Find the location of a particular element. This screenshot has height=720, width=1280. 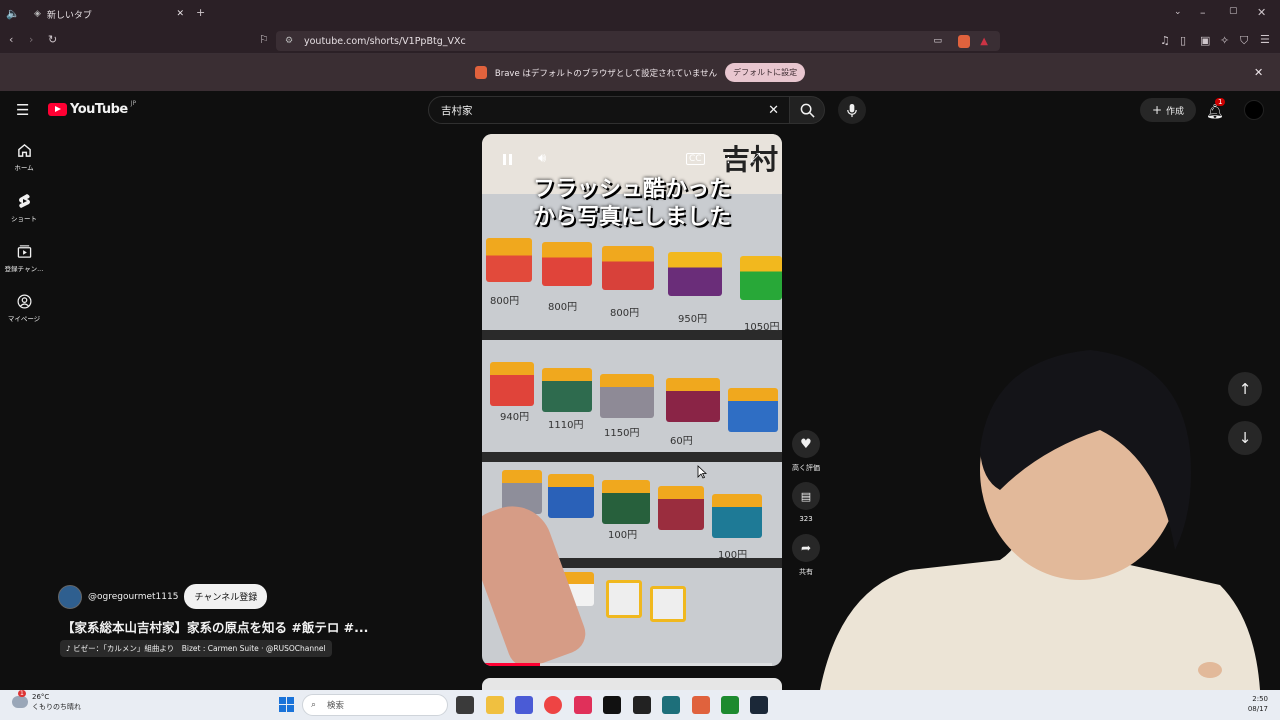

url-text: youtube.com/shorts/V1PpBtg_VXc is located at coordinates (385, 41).